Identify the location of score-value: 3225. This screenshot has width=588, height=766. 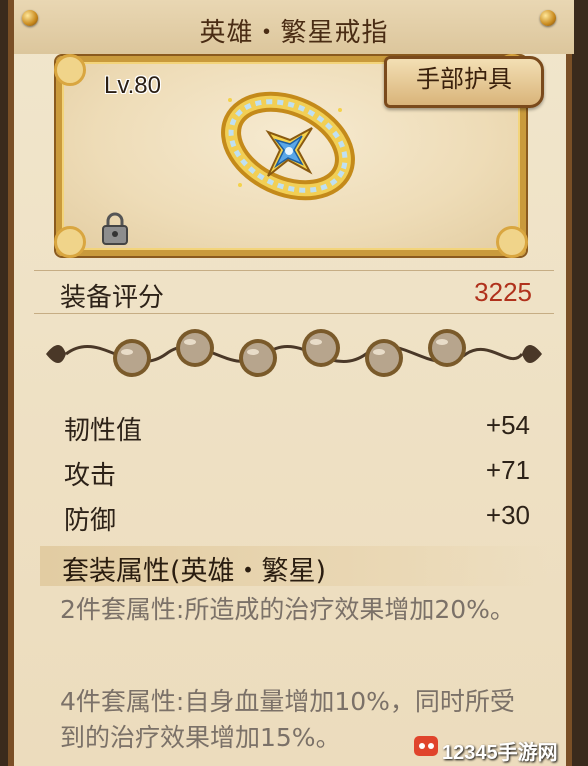
(503, 292).